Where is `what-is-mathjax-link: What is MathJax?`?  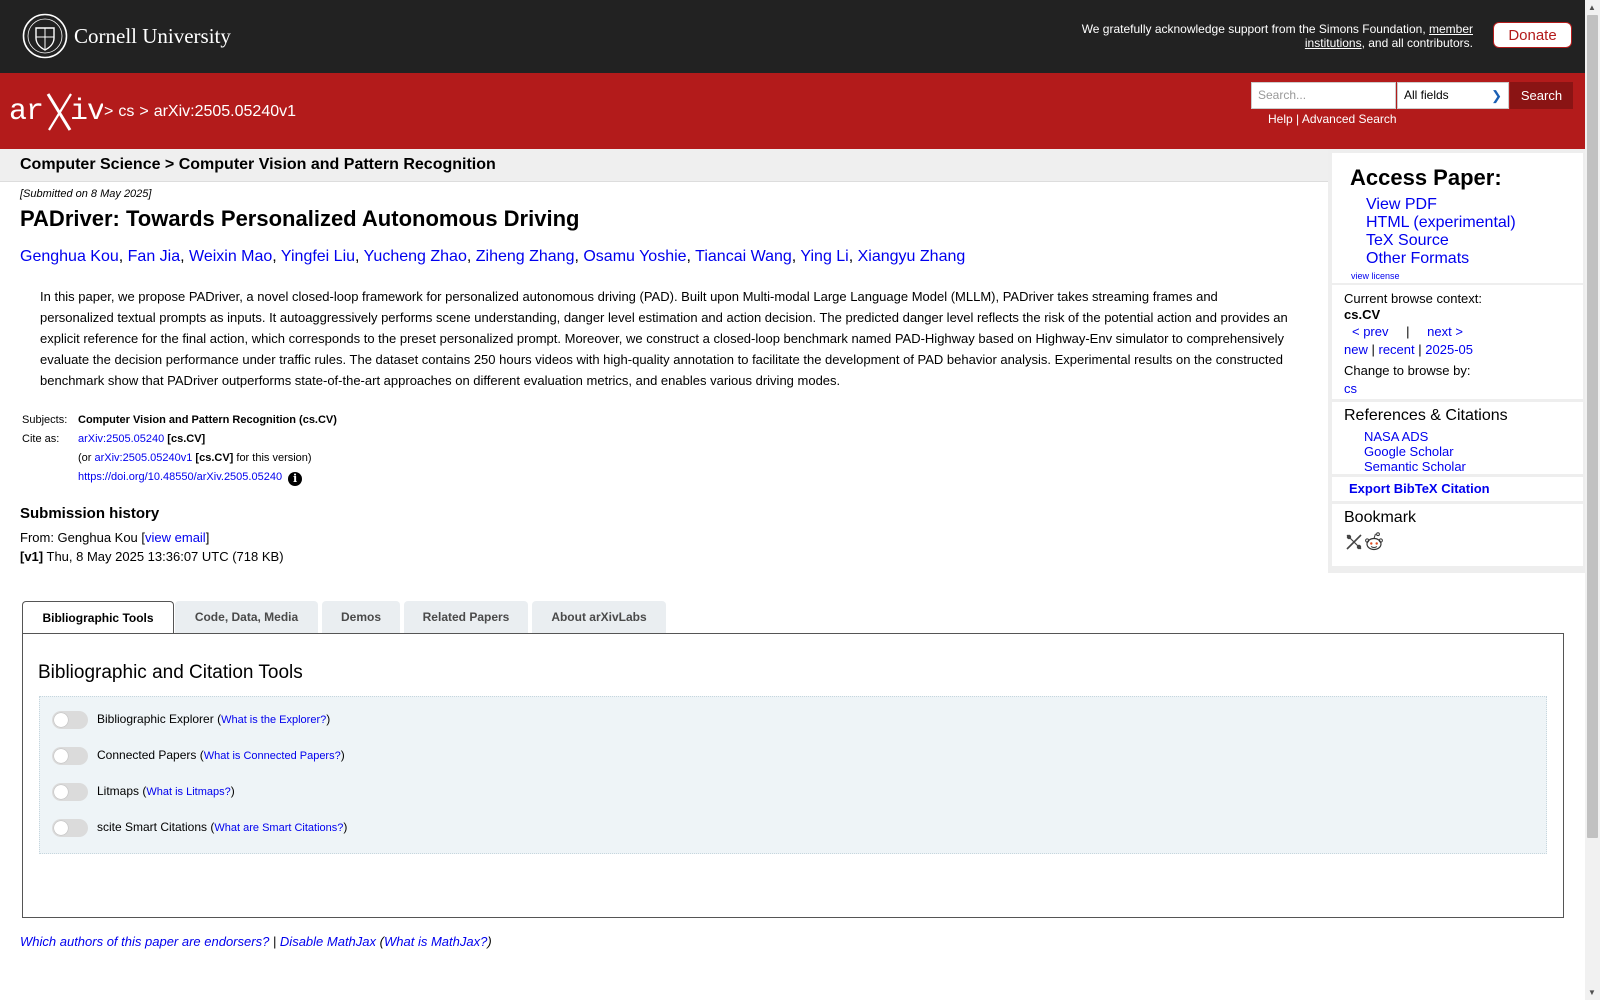
what-is-mathjax-link: What is MathJax? is located at coordinates (435, 941).